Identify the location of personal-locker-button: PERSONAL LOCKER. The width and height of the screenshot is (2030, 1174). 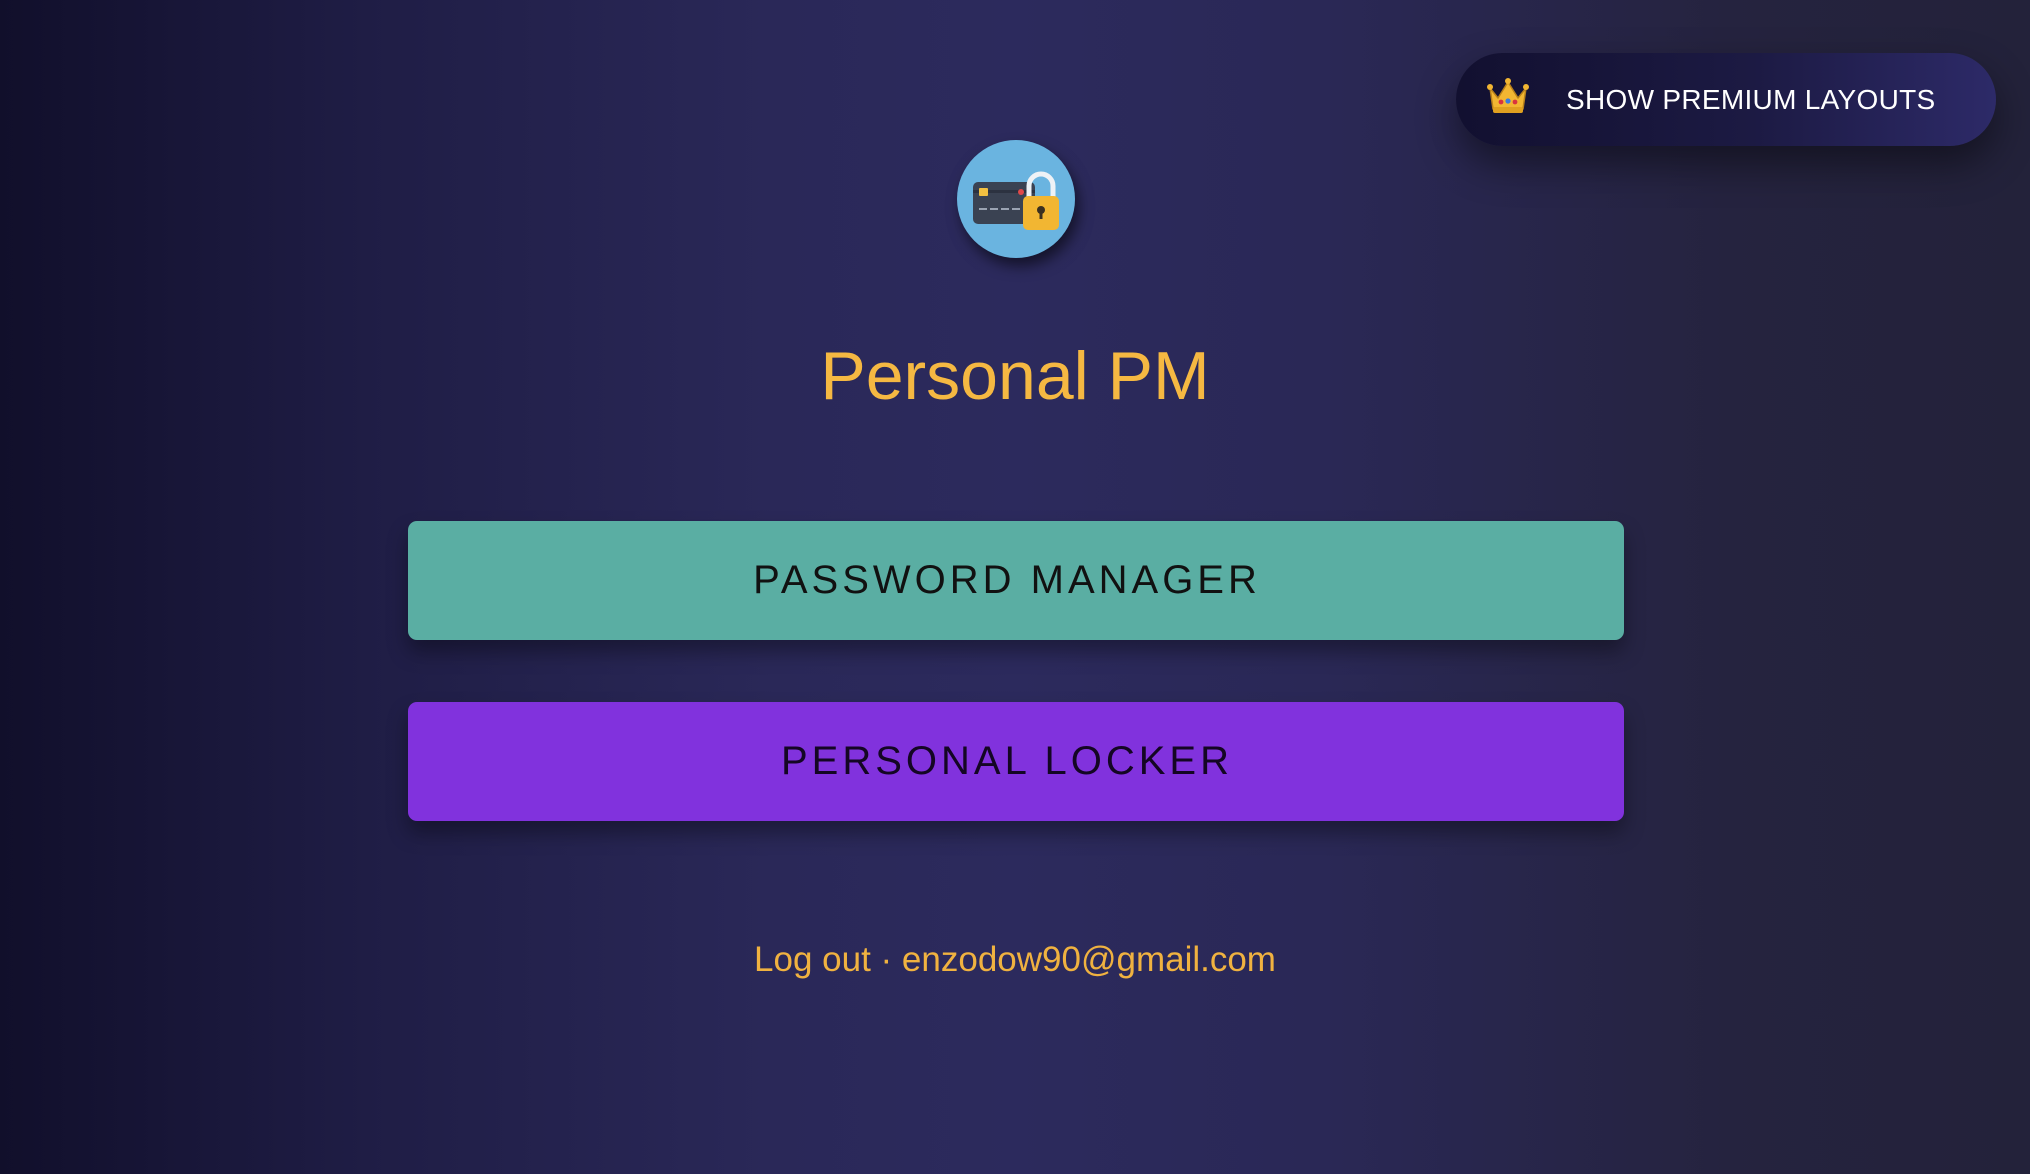
(1016, 761).